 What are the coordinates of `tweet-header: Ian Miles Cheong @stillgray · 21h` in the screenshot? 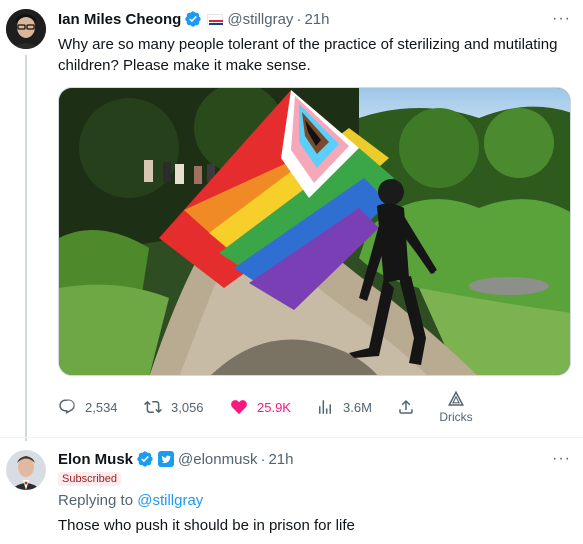 It's located at (193, 19).